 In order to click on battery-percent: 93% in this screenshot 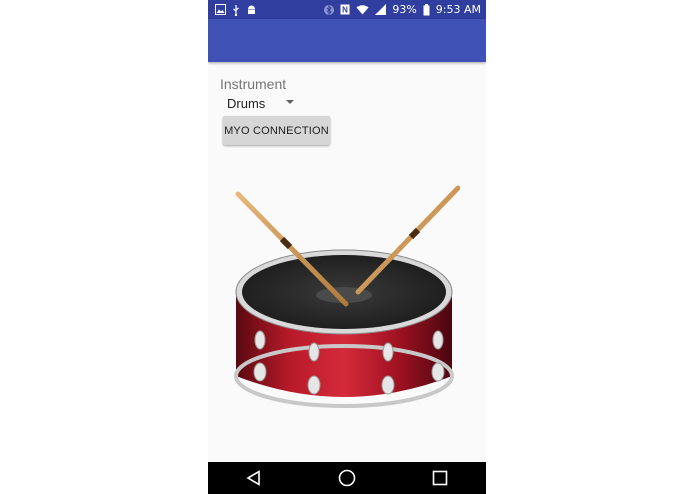, I will do `click(404, 9)`.